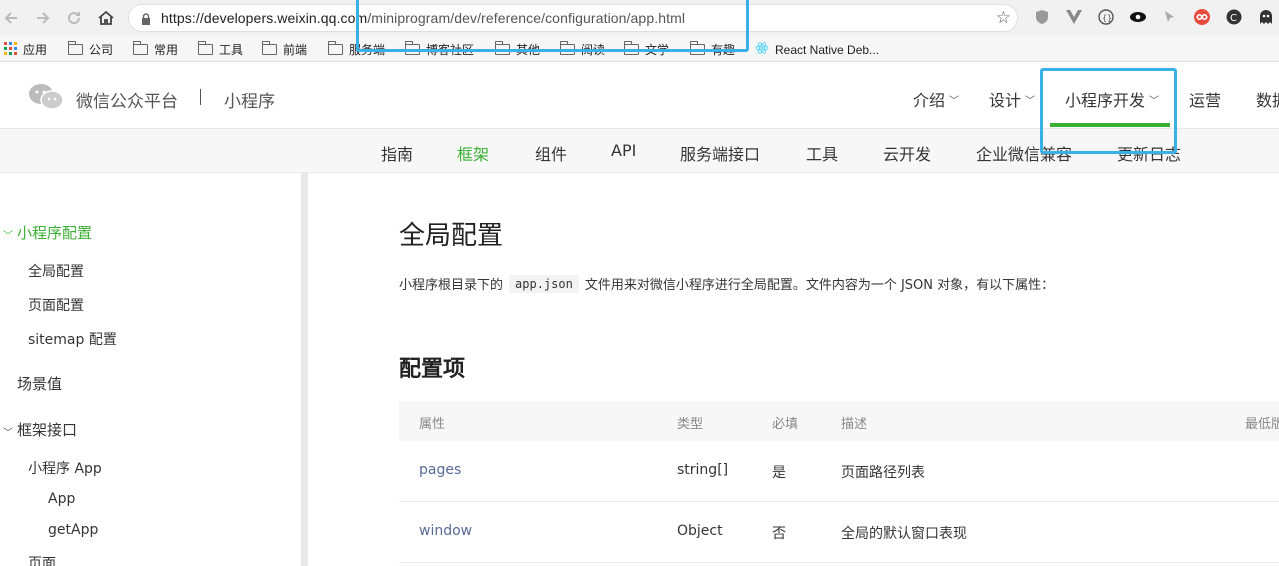  I want to click on subnav-components: 组件, so click(551, 153).